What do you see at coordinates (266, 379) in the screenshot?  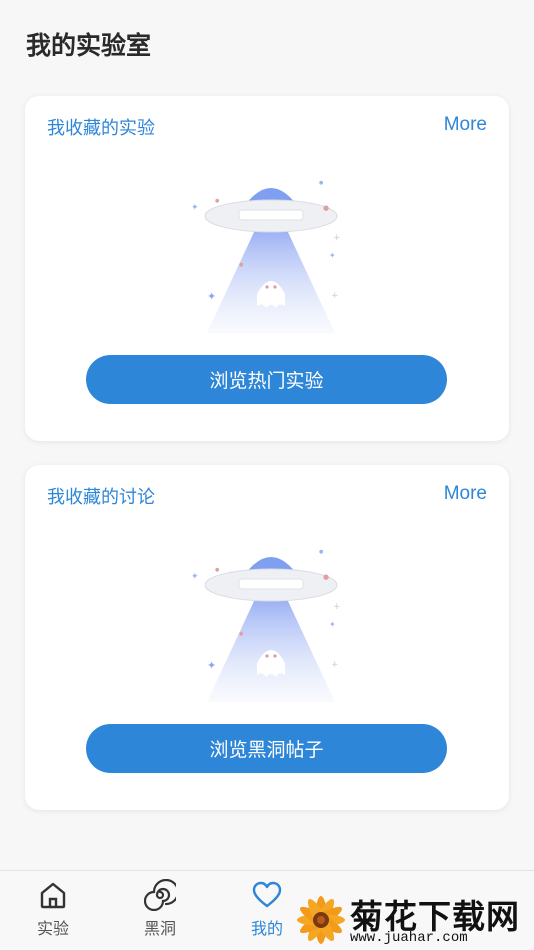 I see `browse-hot-experiments-button: 浏览热门实验` at bounding box center [266, 379].